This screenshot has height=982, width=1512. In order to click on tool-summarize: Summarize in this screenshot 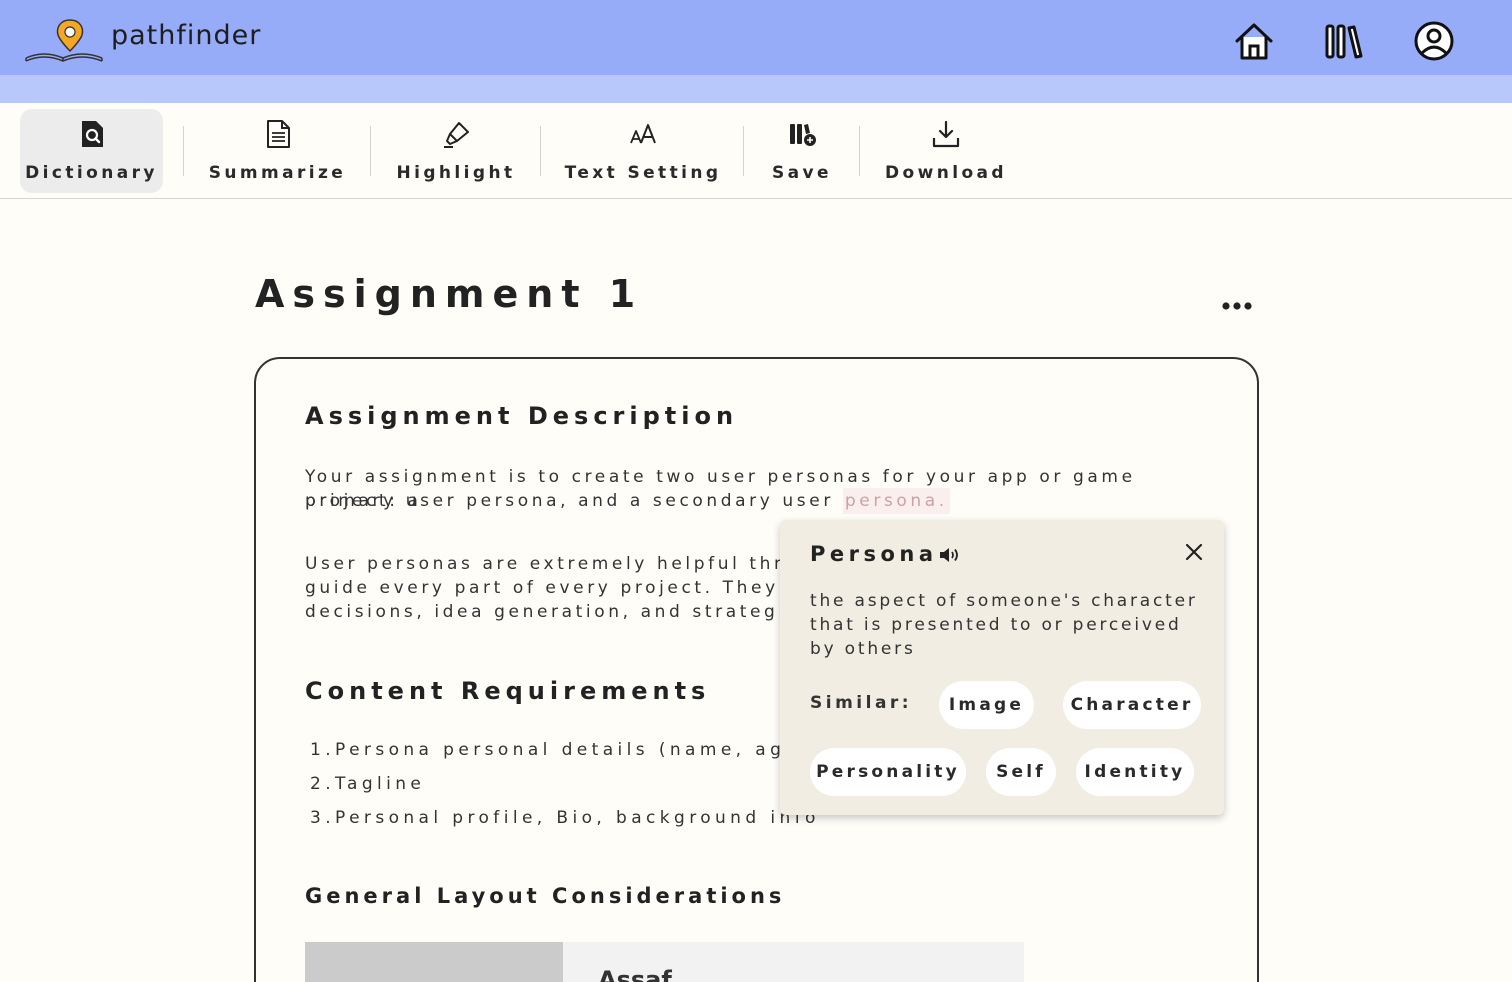, I will do `click(277, 151)`.